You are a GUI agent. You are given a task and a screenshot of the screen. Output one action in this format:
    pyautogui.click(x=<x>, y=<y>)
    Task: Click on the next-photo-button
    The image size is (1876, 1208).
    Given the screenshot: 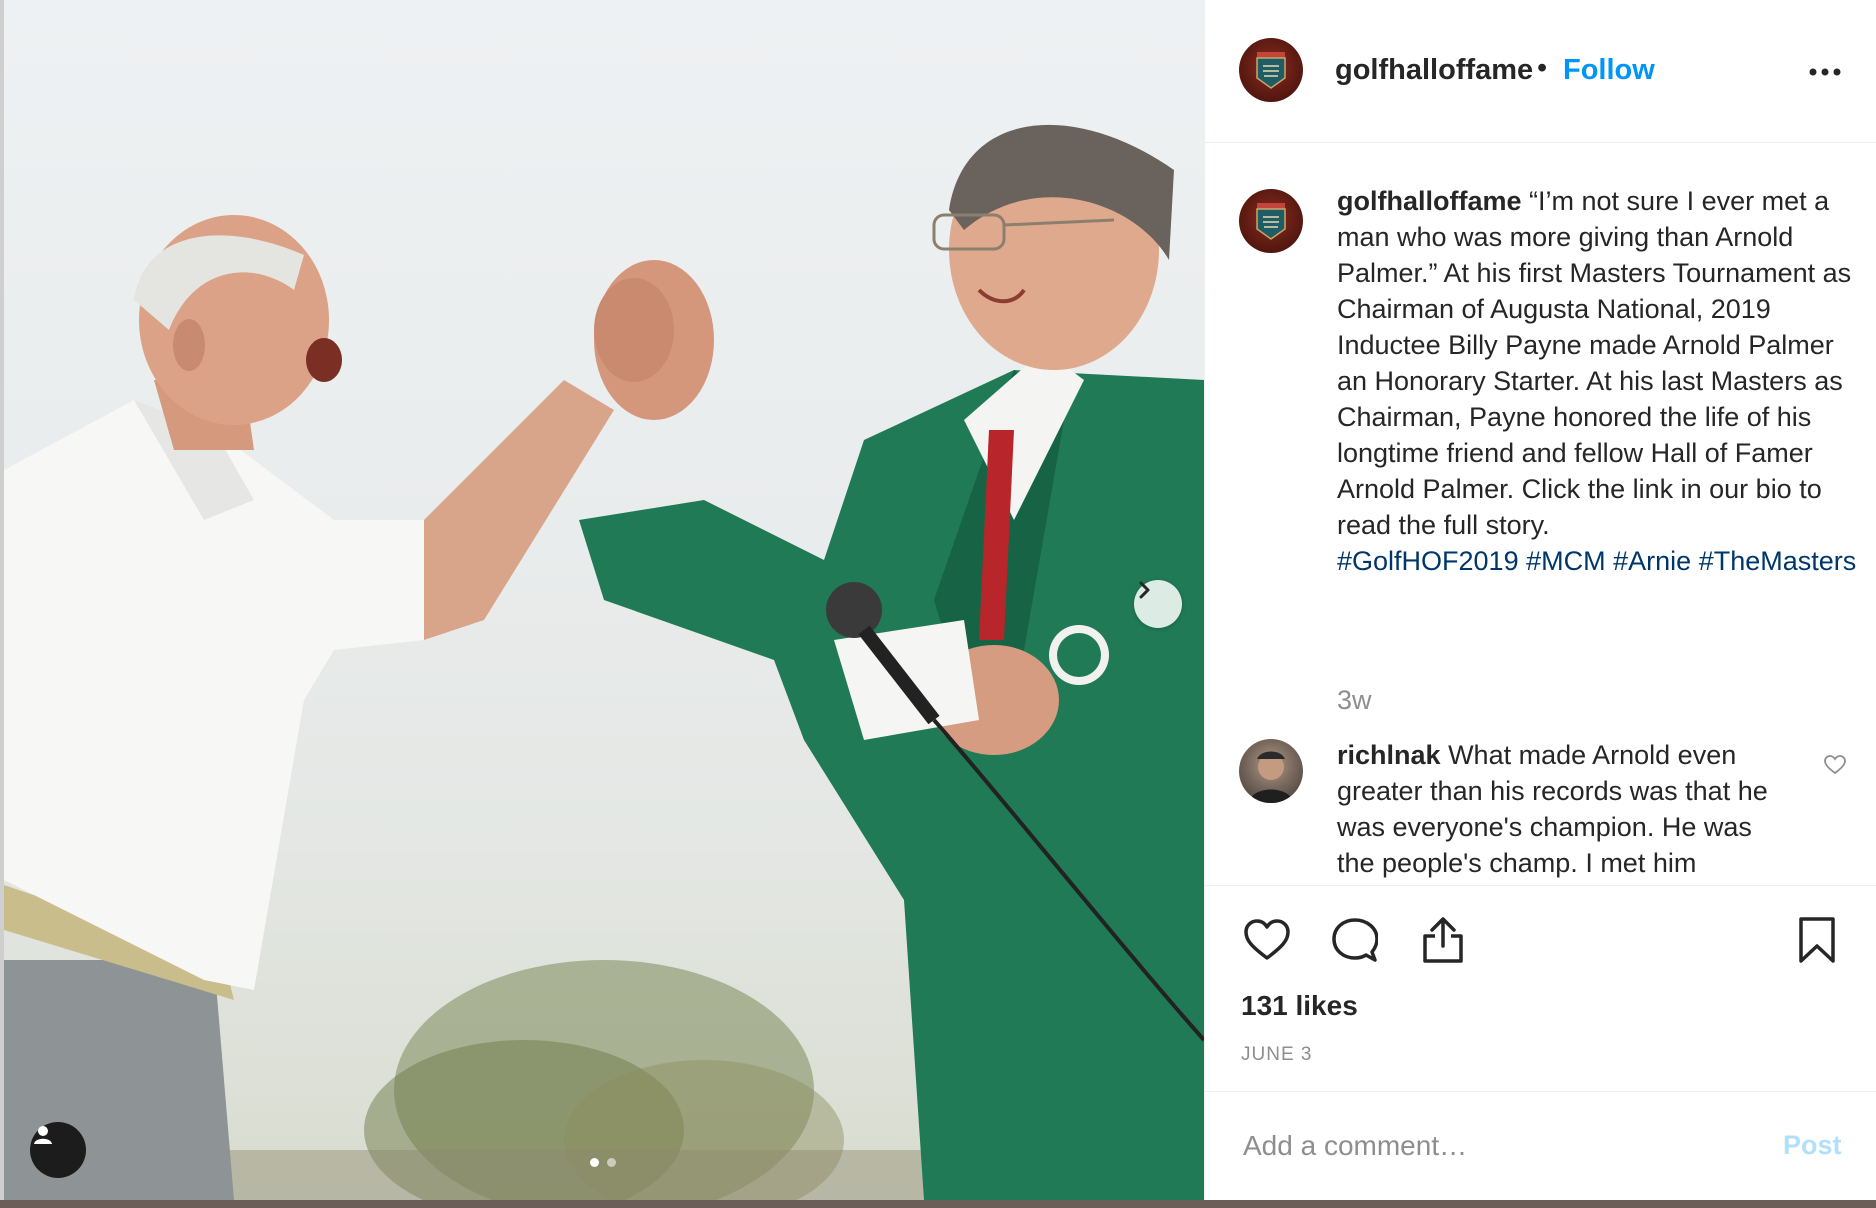 What is the action you would take?
    pyautogui.click(x=1158, y=604)
    